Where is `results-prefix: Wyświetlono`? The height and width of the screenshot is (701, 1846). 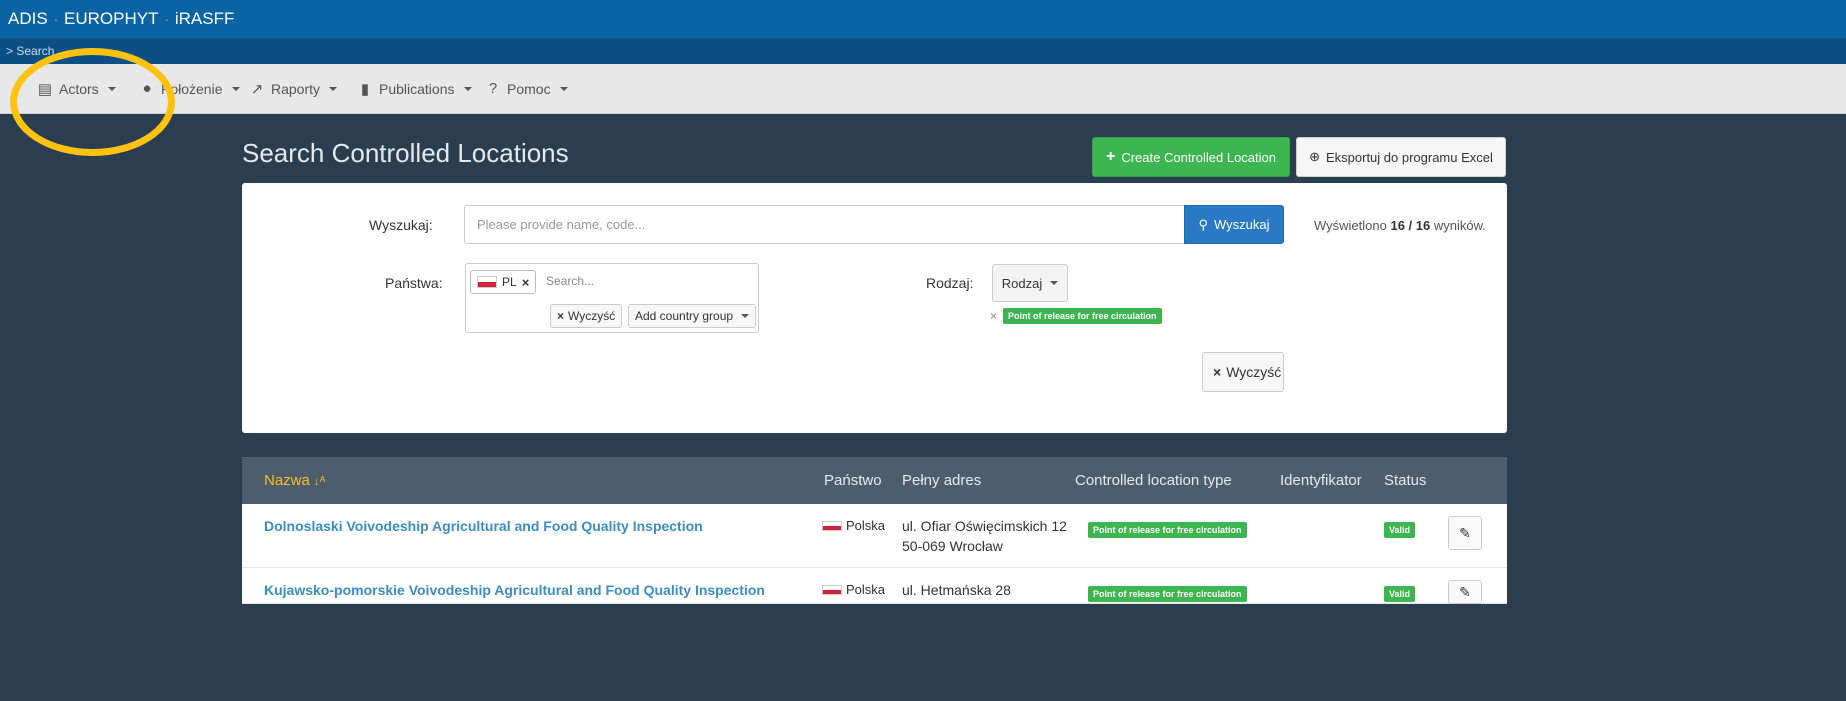 results-prefix: Wyświetlono is located at coordinates (1350, 225).